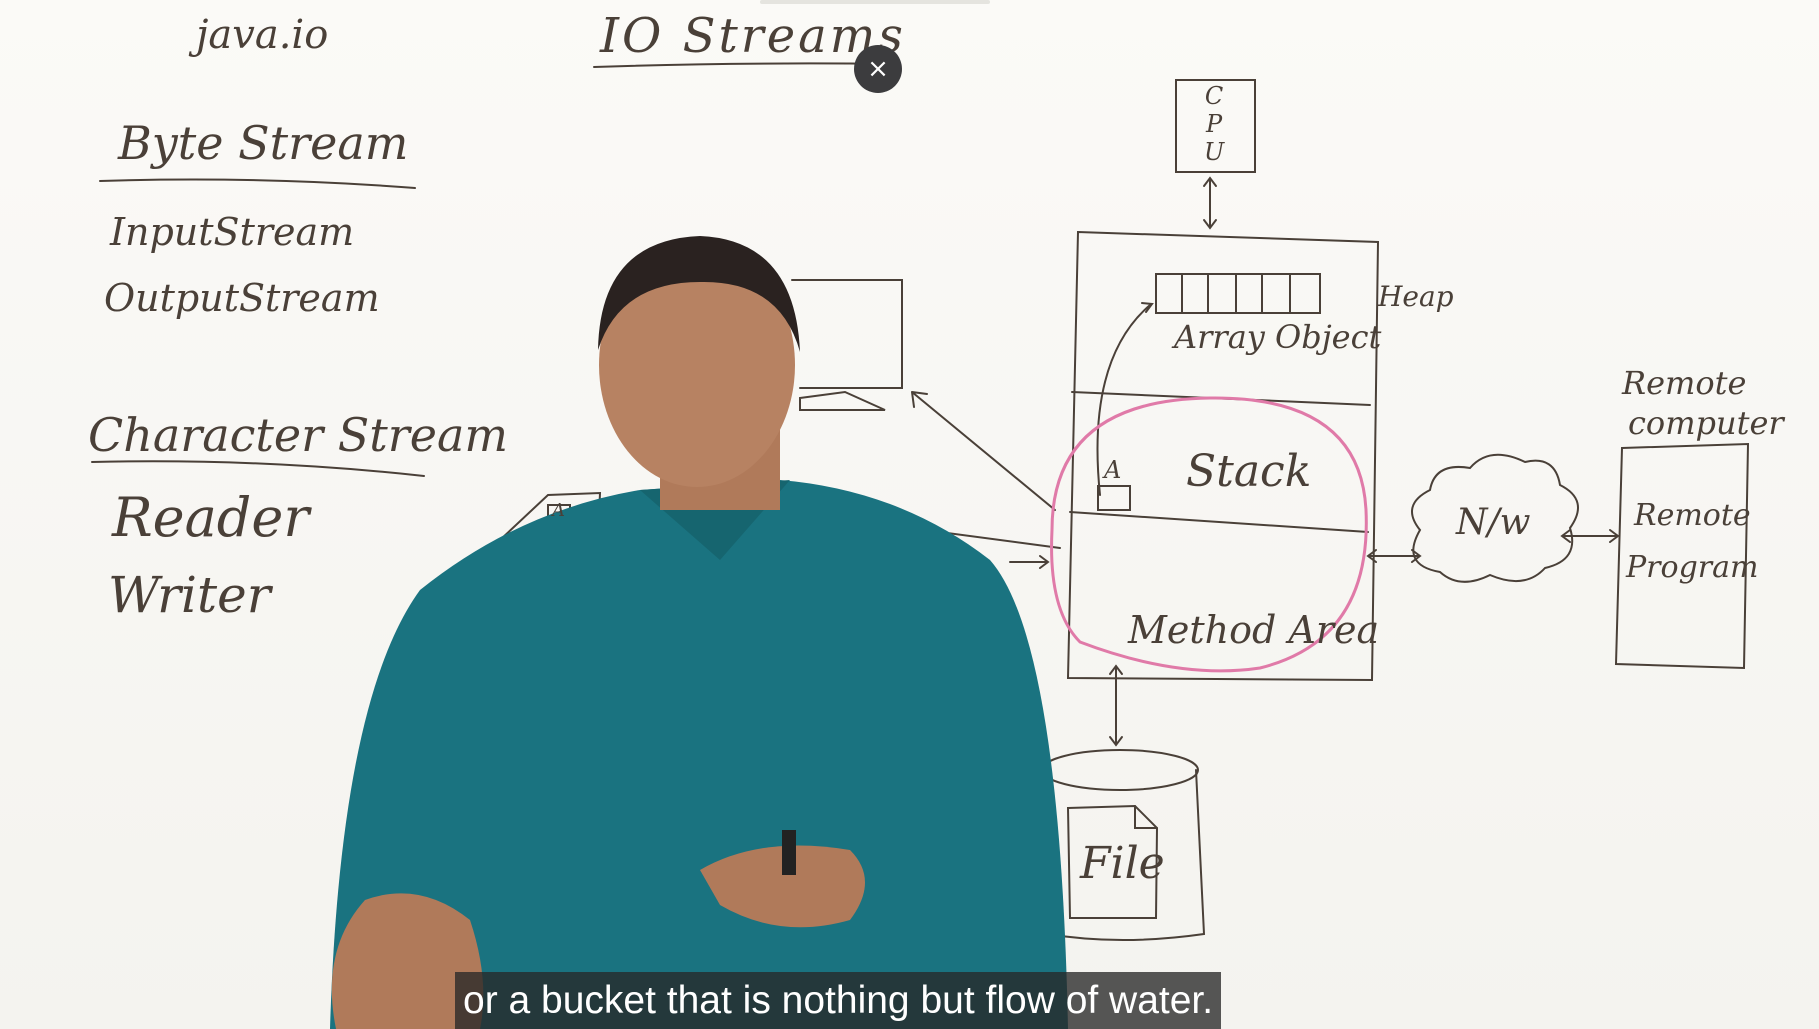 The height and width of the screenshot is (1029, 1819). What do you see at coordinates (1122, 863) in the screenshot?
I see `file-label: File` at bounding box center [1122, 863].